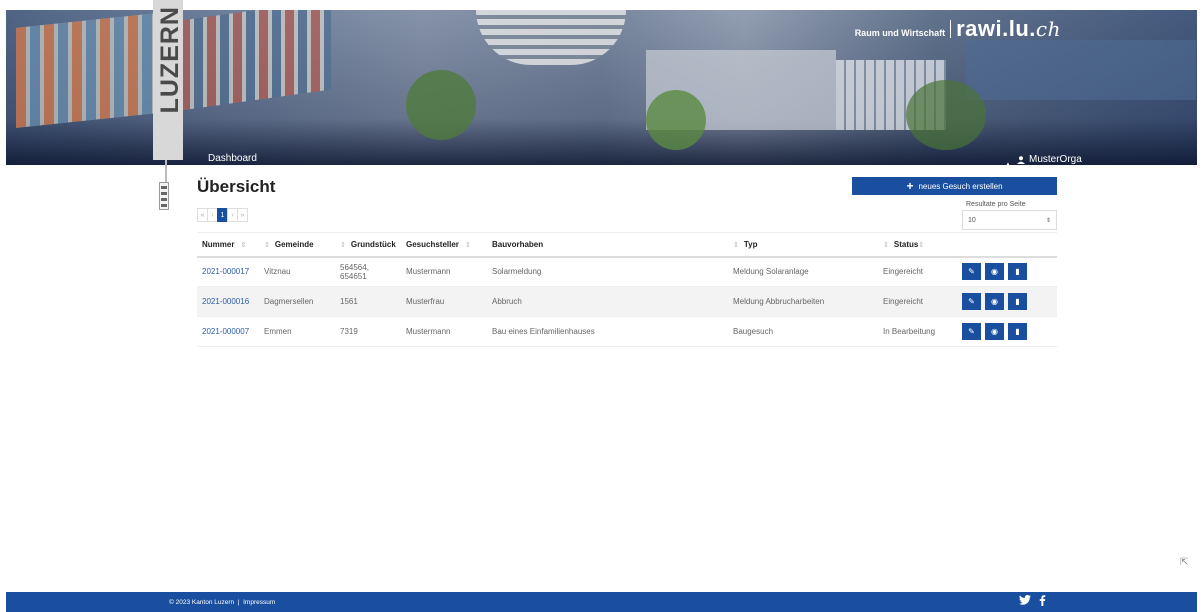 The image size is (1203, 612). What do you see at coordinates (601, 602) in the screenshot?
I see `footer: © 2023 Kanton Luzern | Impressum` at bounding box center [601, 602].